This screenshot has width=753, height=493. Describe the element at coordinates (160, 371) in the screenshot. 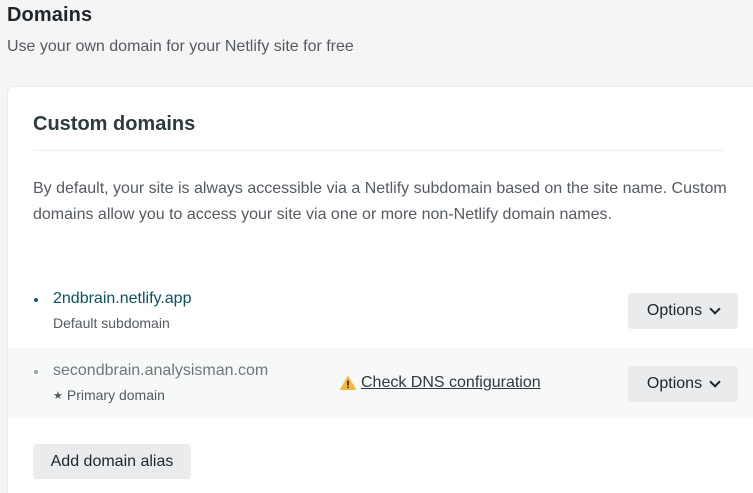

I see `domain-name-primary: secondbrain.analysisman.com` at that location.